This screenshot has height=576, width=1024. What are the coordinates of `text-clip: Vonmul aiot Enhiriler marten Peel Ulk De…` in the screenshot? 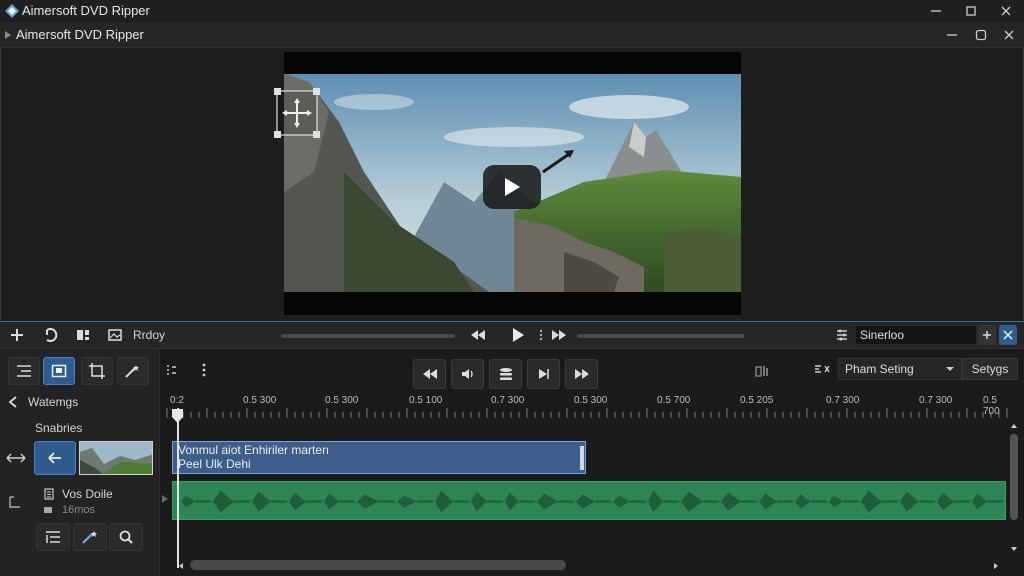 It's located at (379, 457).